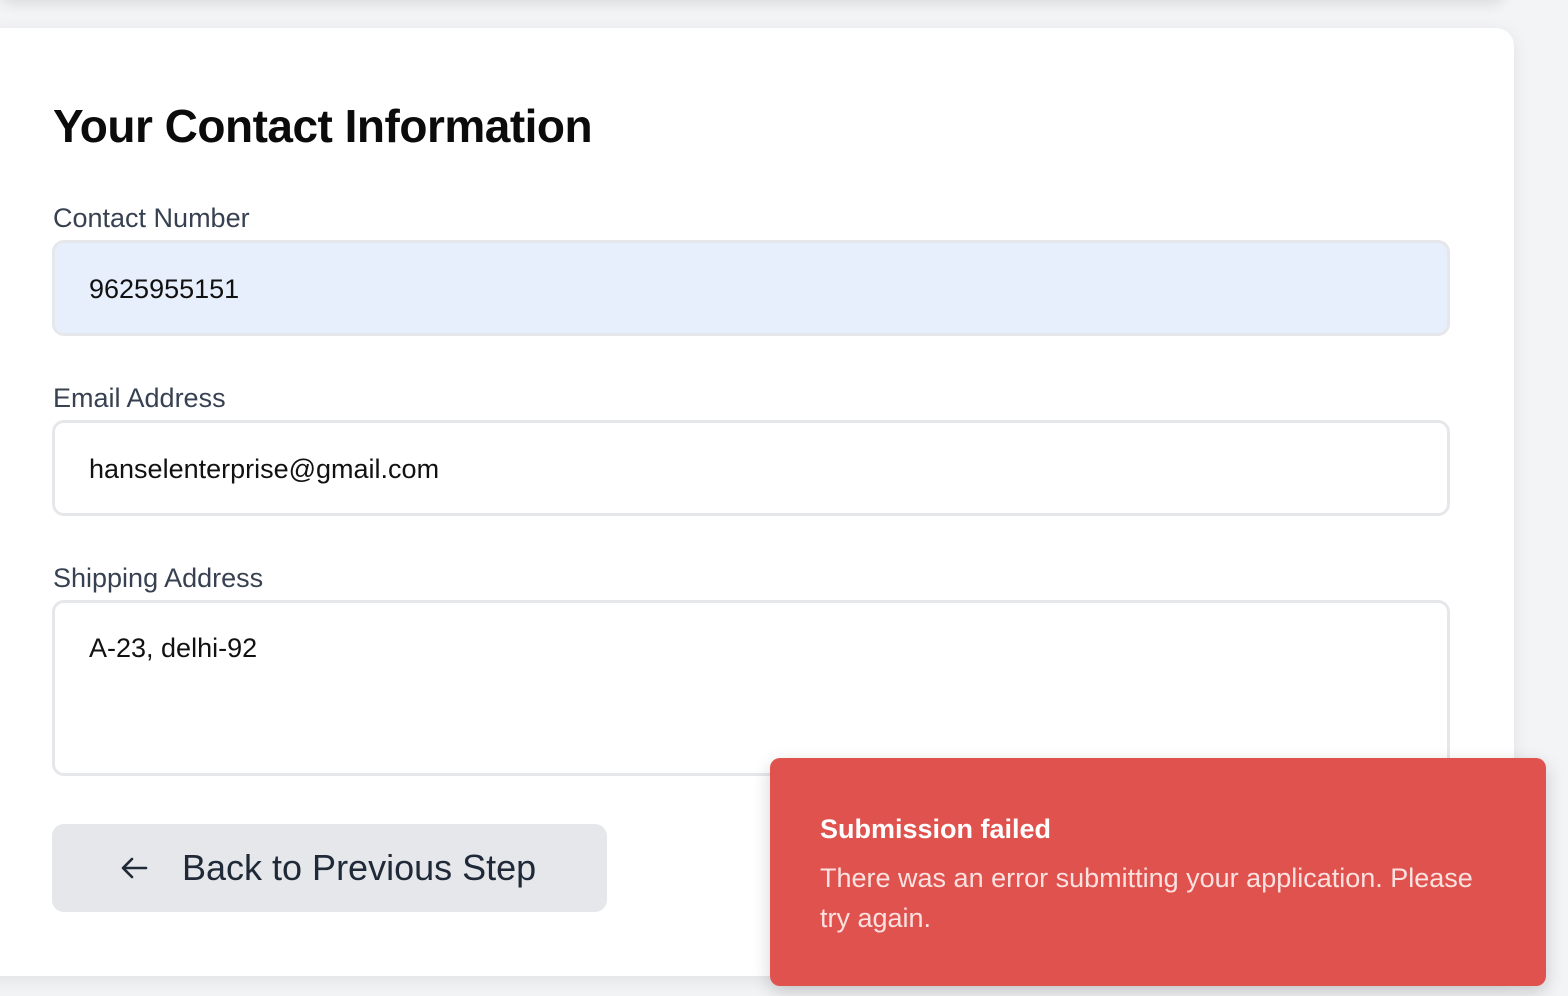 The image size is (1568, 996). Describe the element at coordinates (751, 288) in the screenshot. I see `contact-number-input: 9625955151` at that location.